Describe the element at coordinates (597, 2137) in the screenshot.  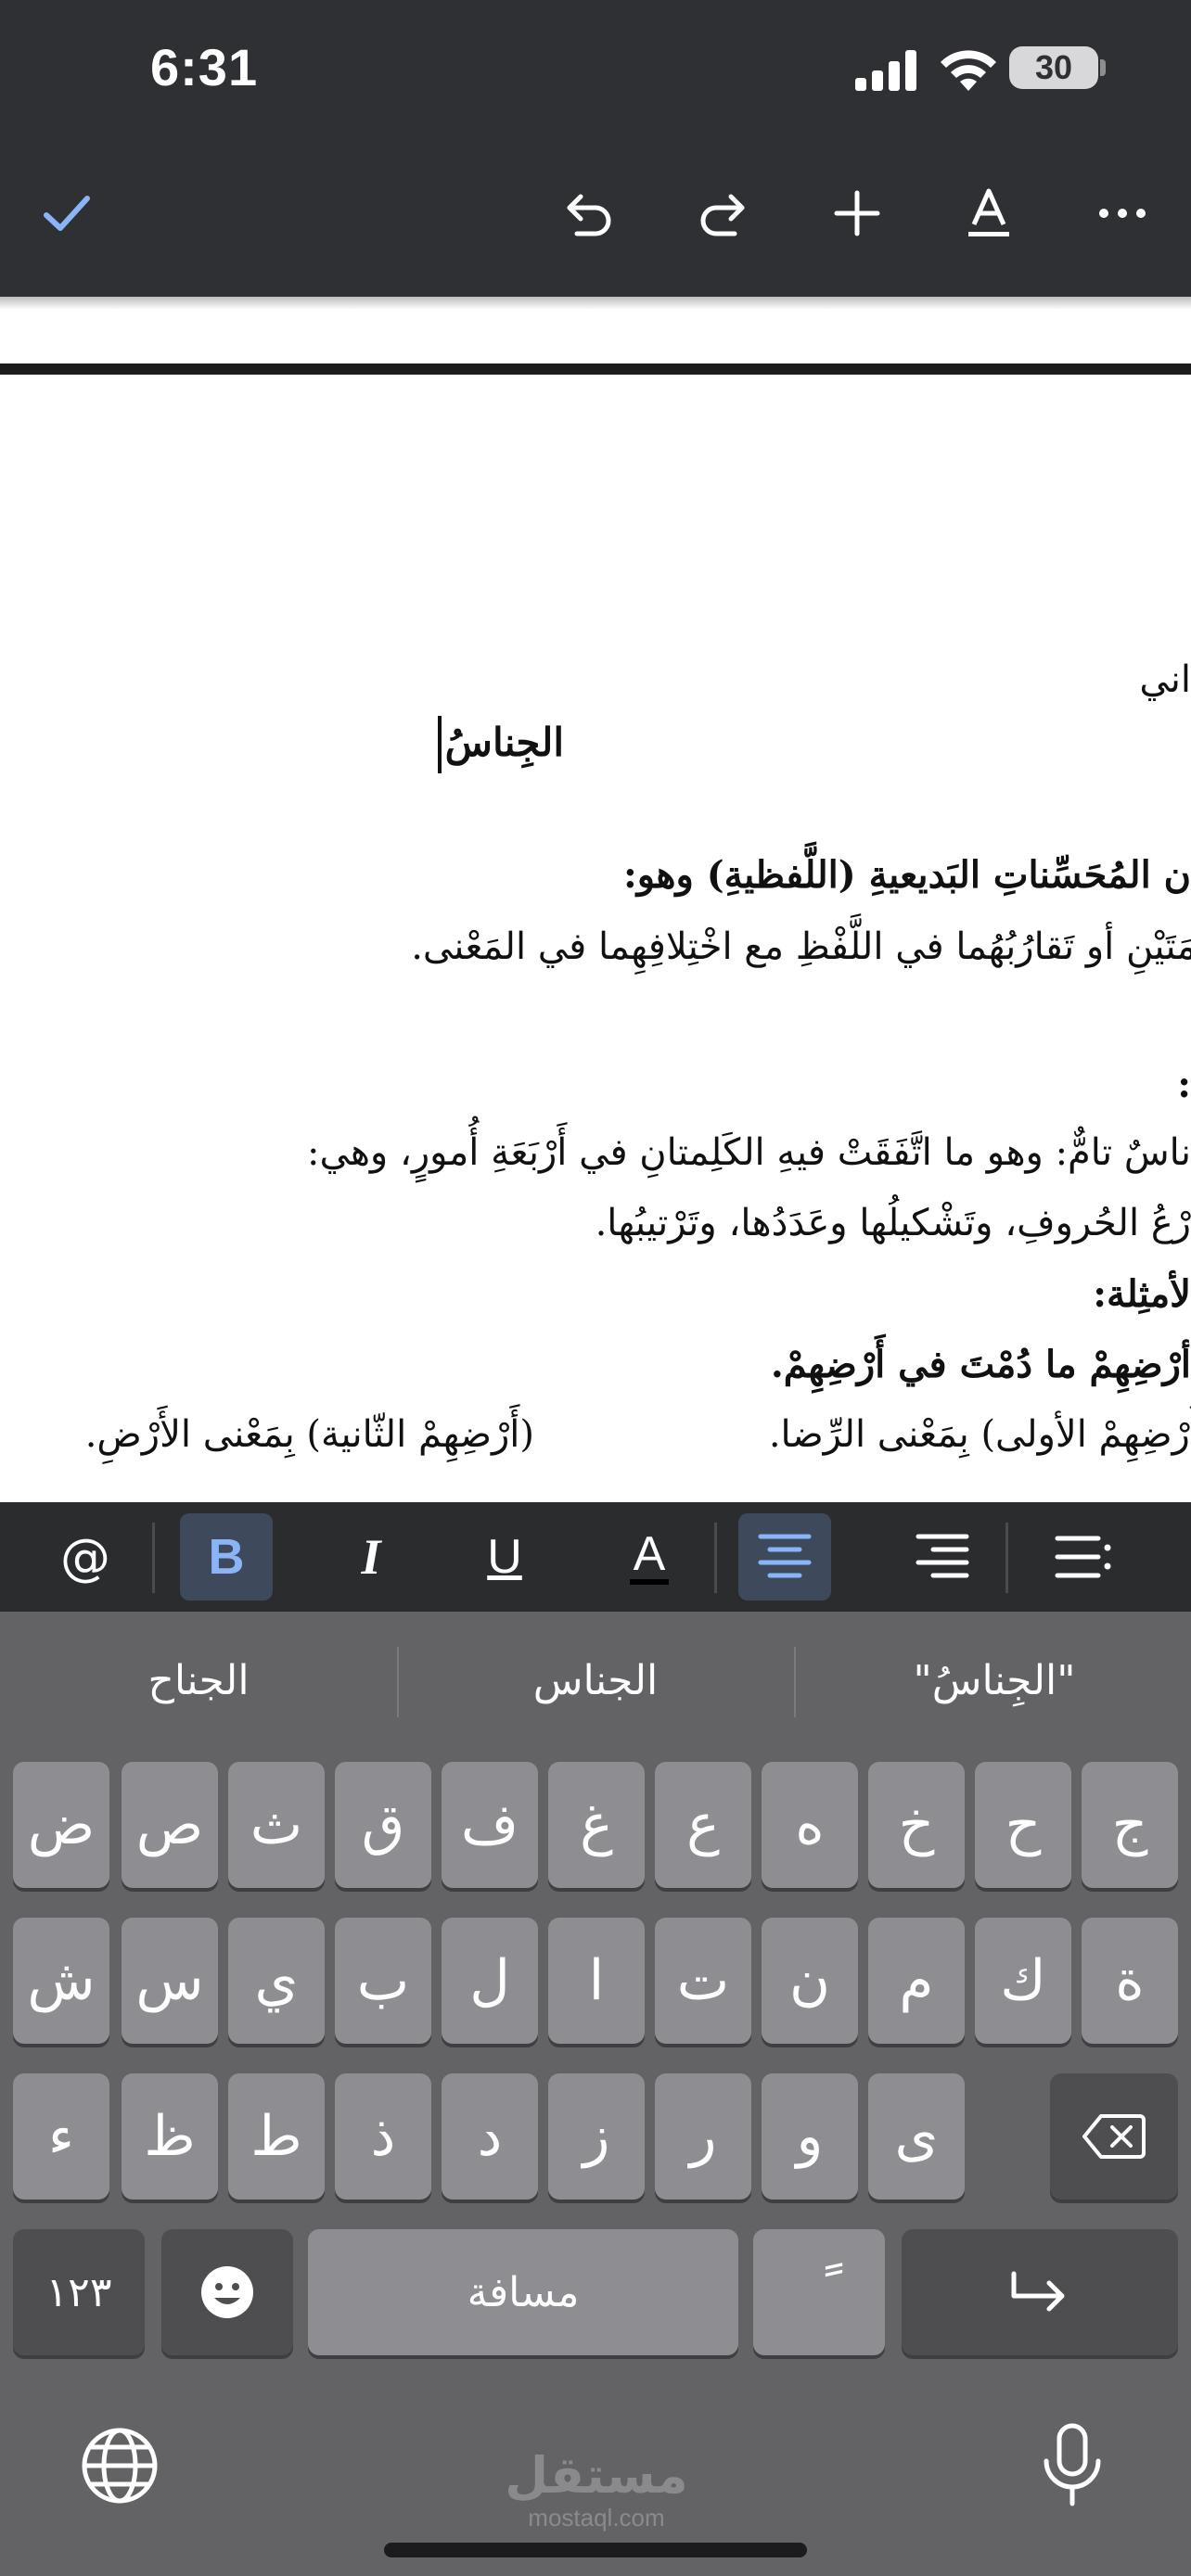
I see `key: ز` at that location.